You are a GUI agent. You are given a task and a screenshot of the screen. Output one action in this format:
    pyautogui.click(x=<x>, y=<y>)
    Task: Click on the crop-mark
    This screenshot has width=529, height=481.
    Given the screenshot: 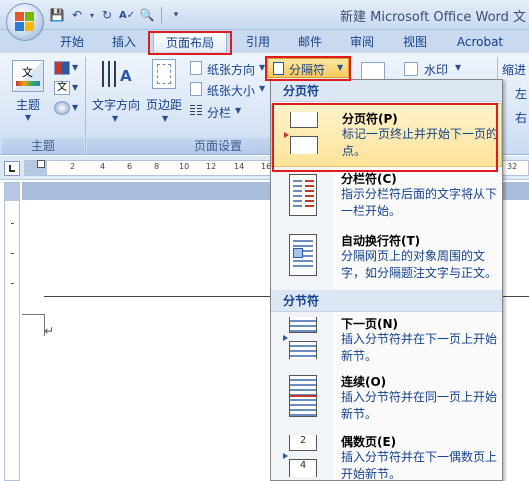 What is the action you would take?
    pyautogui.click(x=33, y=314)
    